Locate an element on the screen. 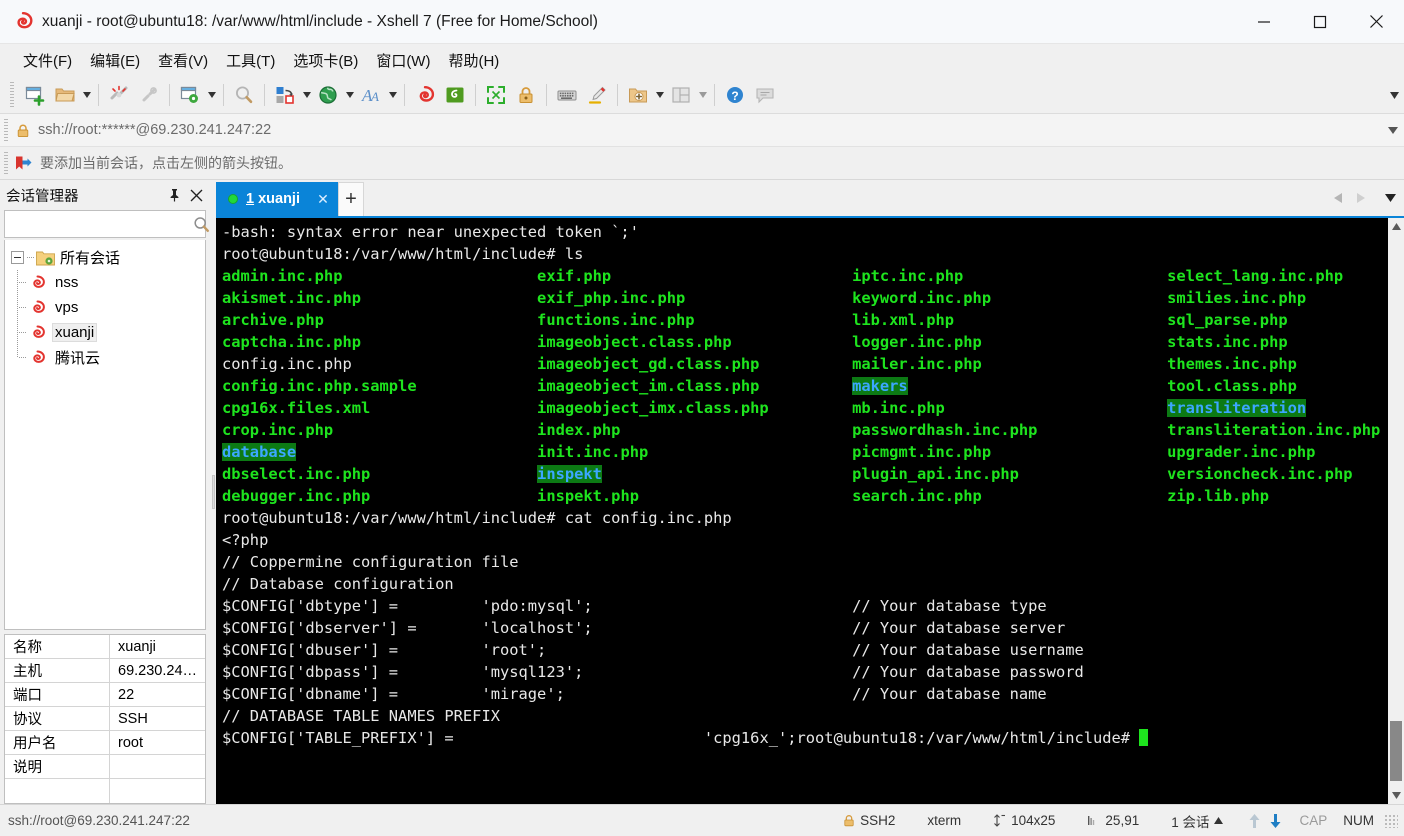  terminal-text: picmgmt.inc.php is located at coordinates (1010, 452).